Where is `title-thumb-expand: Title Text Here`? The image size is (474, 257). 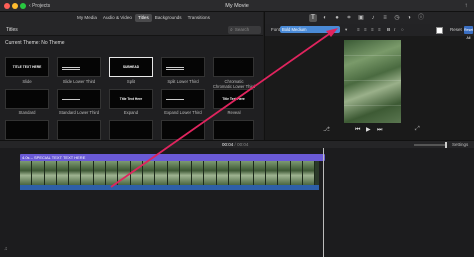
title-thumb-expand: Title Text Here is located at coordinates (131, 99).